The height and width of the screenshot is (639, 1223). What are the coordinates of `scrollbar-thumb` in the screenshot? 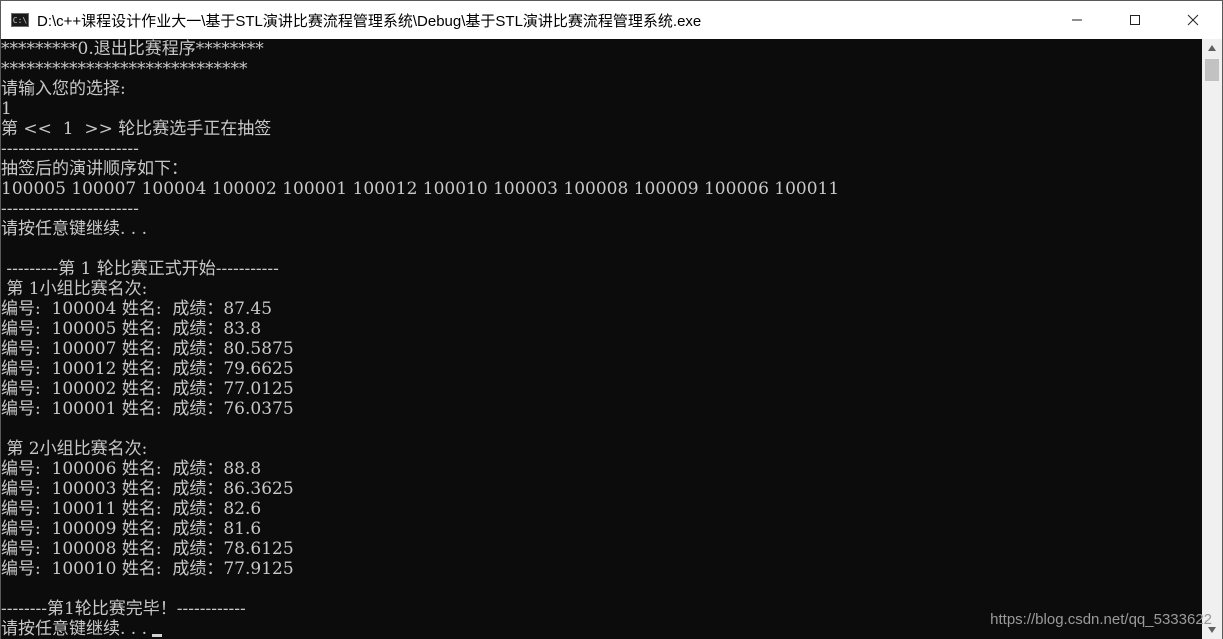 It's located at (1212, 70).